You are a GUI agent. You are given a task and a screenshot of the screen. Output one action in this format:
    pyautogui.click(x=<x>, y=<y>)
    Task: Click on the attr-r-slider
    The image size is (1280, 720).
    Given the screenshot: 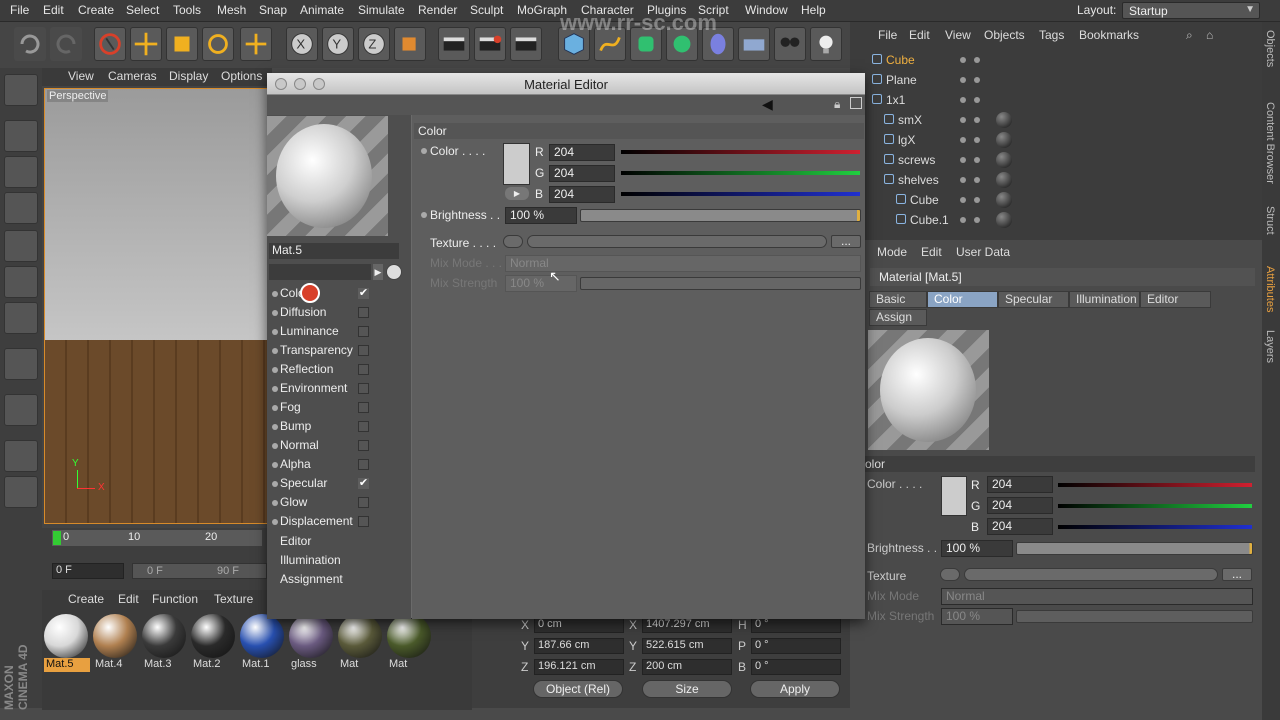 What is the action you would take?
    pyautogui.click(x=1155, y=485)
    